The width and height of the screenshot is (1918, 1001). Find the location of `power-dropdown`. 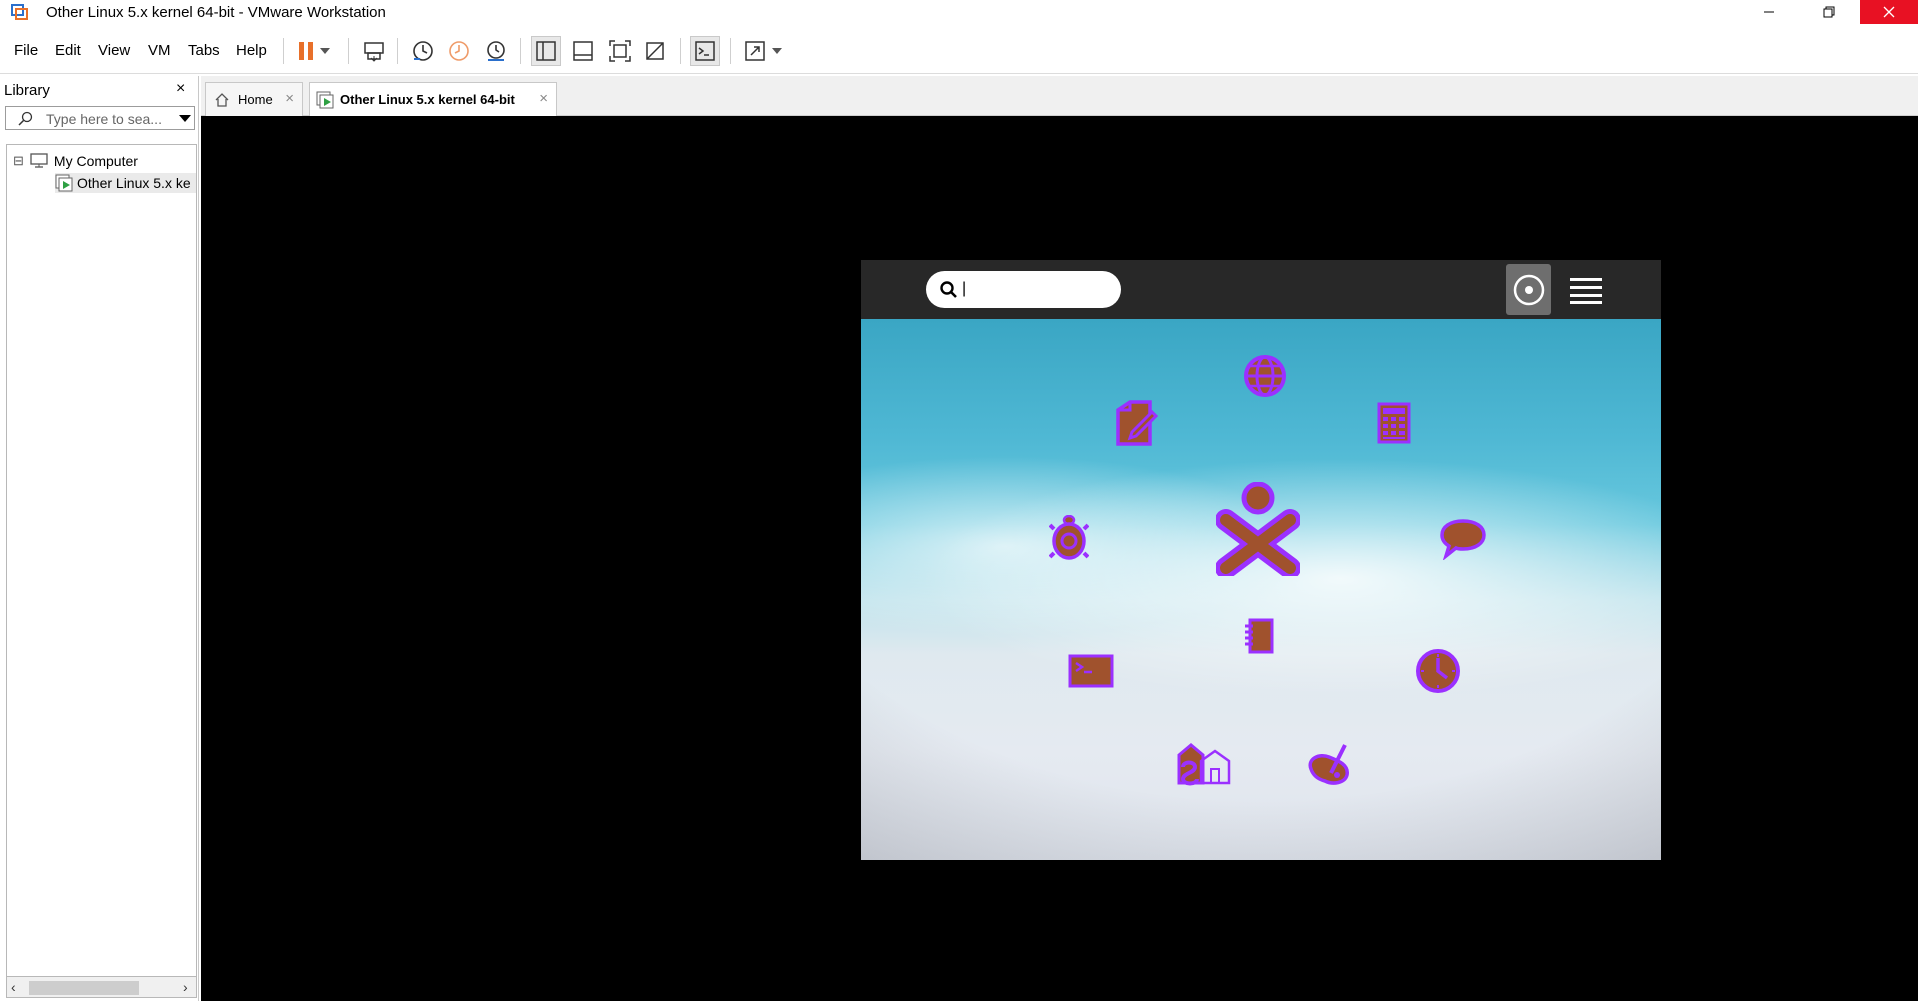

power-dropdown is located at coordinates (325, 51).